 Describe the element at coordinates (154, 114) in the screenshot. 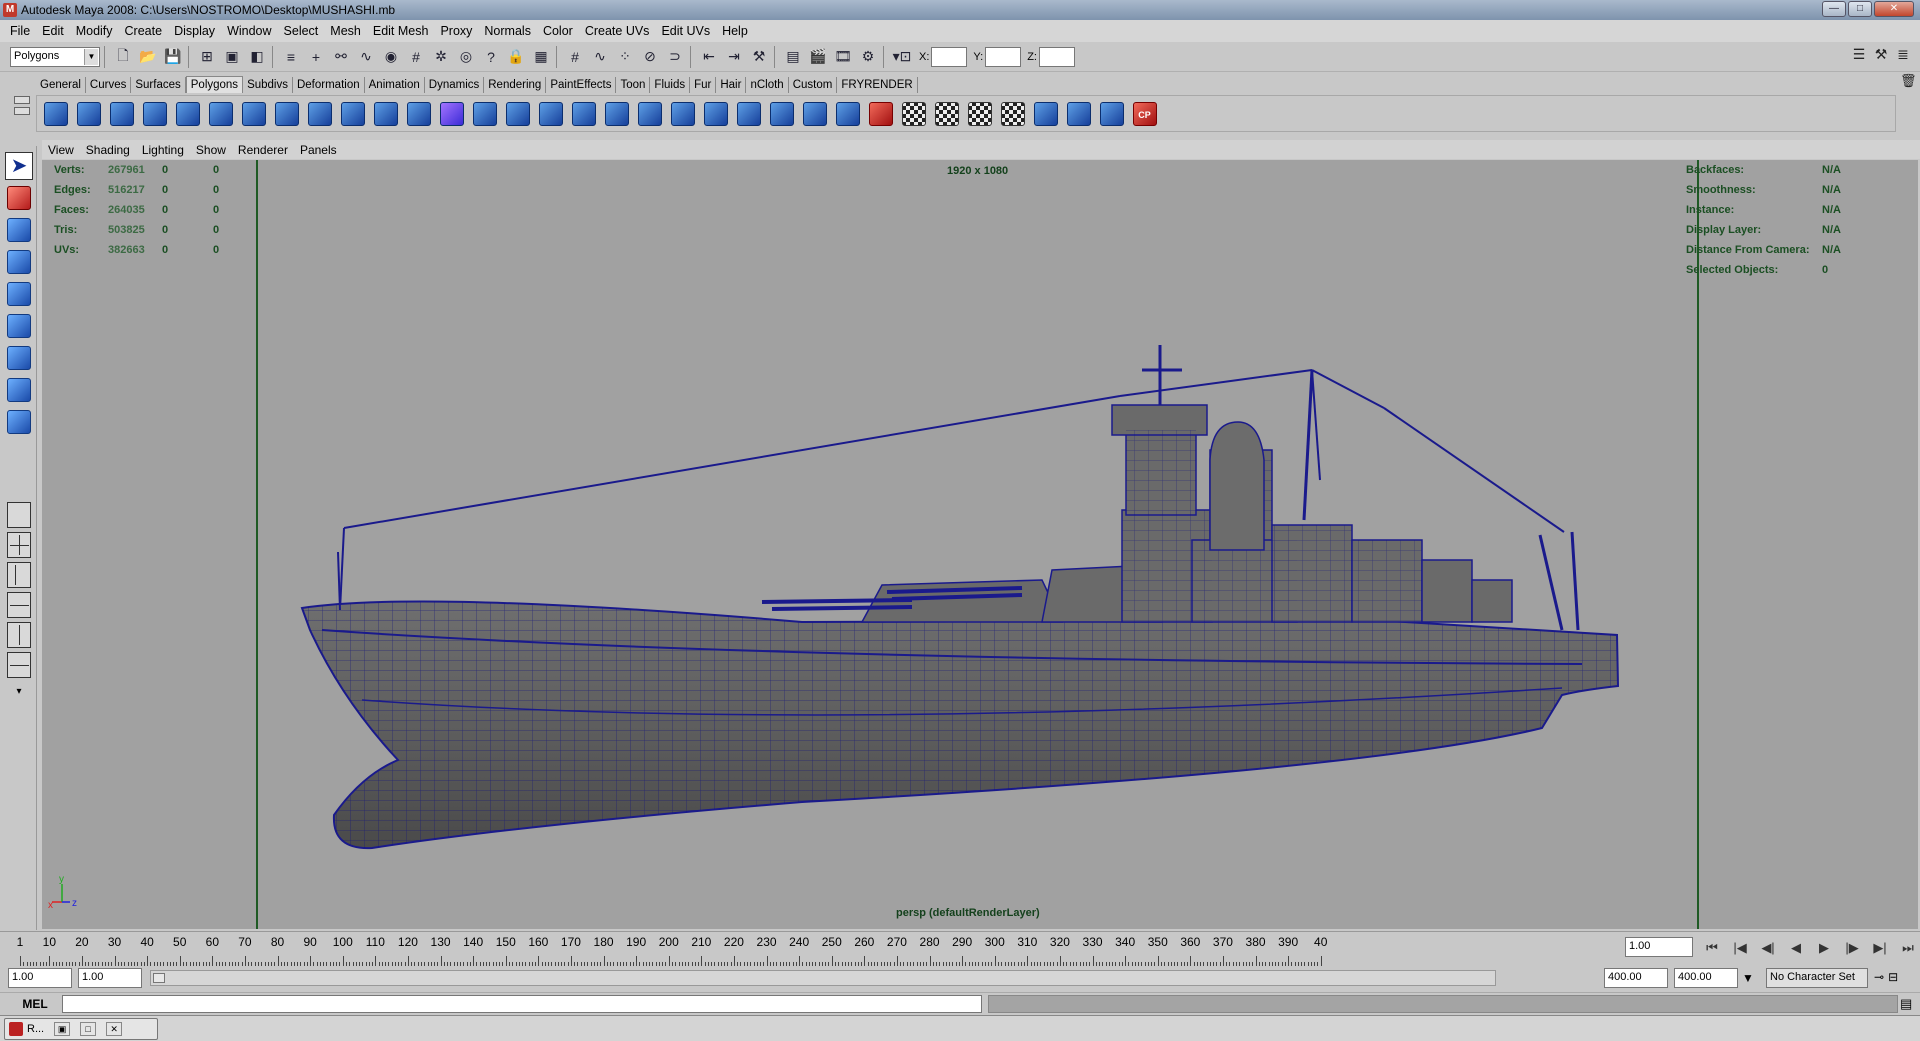

I see `poly-cone-icon` at that location.